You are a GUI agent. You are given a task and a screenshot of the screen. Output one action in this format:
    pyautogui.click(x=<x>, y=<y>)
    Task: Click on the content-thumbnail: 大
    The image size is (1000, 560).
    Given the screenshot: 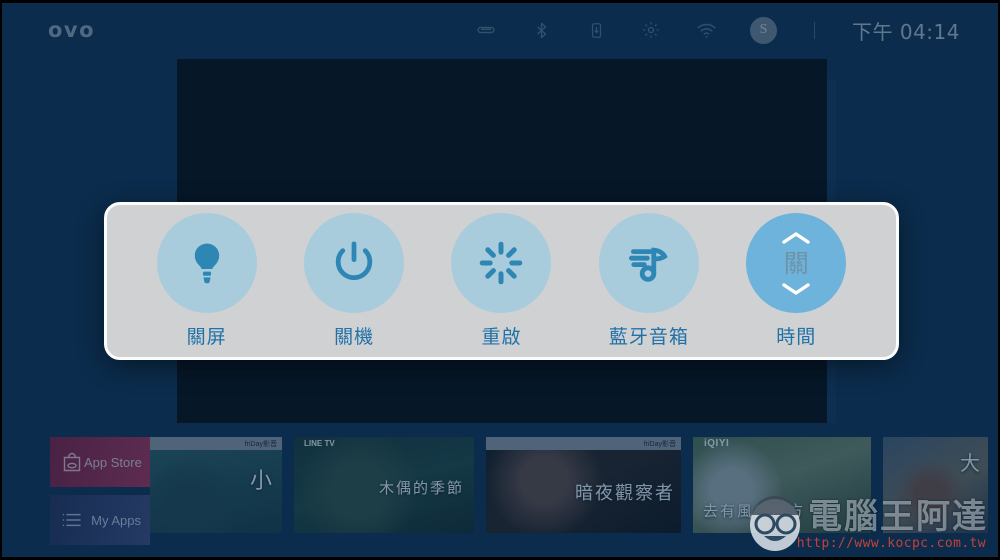 What is the action you would take?
    pyautogui.click(x=935, y=485)
    